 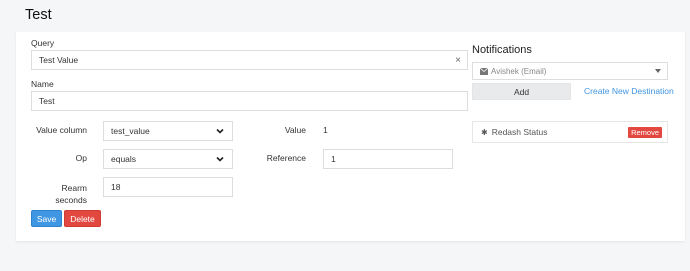 What do you see at coordinates (168, 159) in the screenshot?
I see `op-select: equals` at bounding box center [168, 159].